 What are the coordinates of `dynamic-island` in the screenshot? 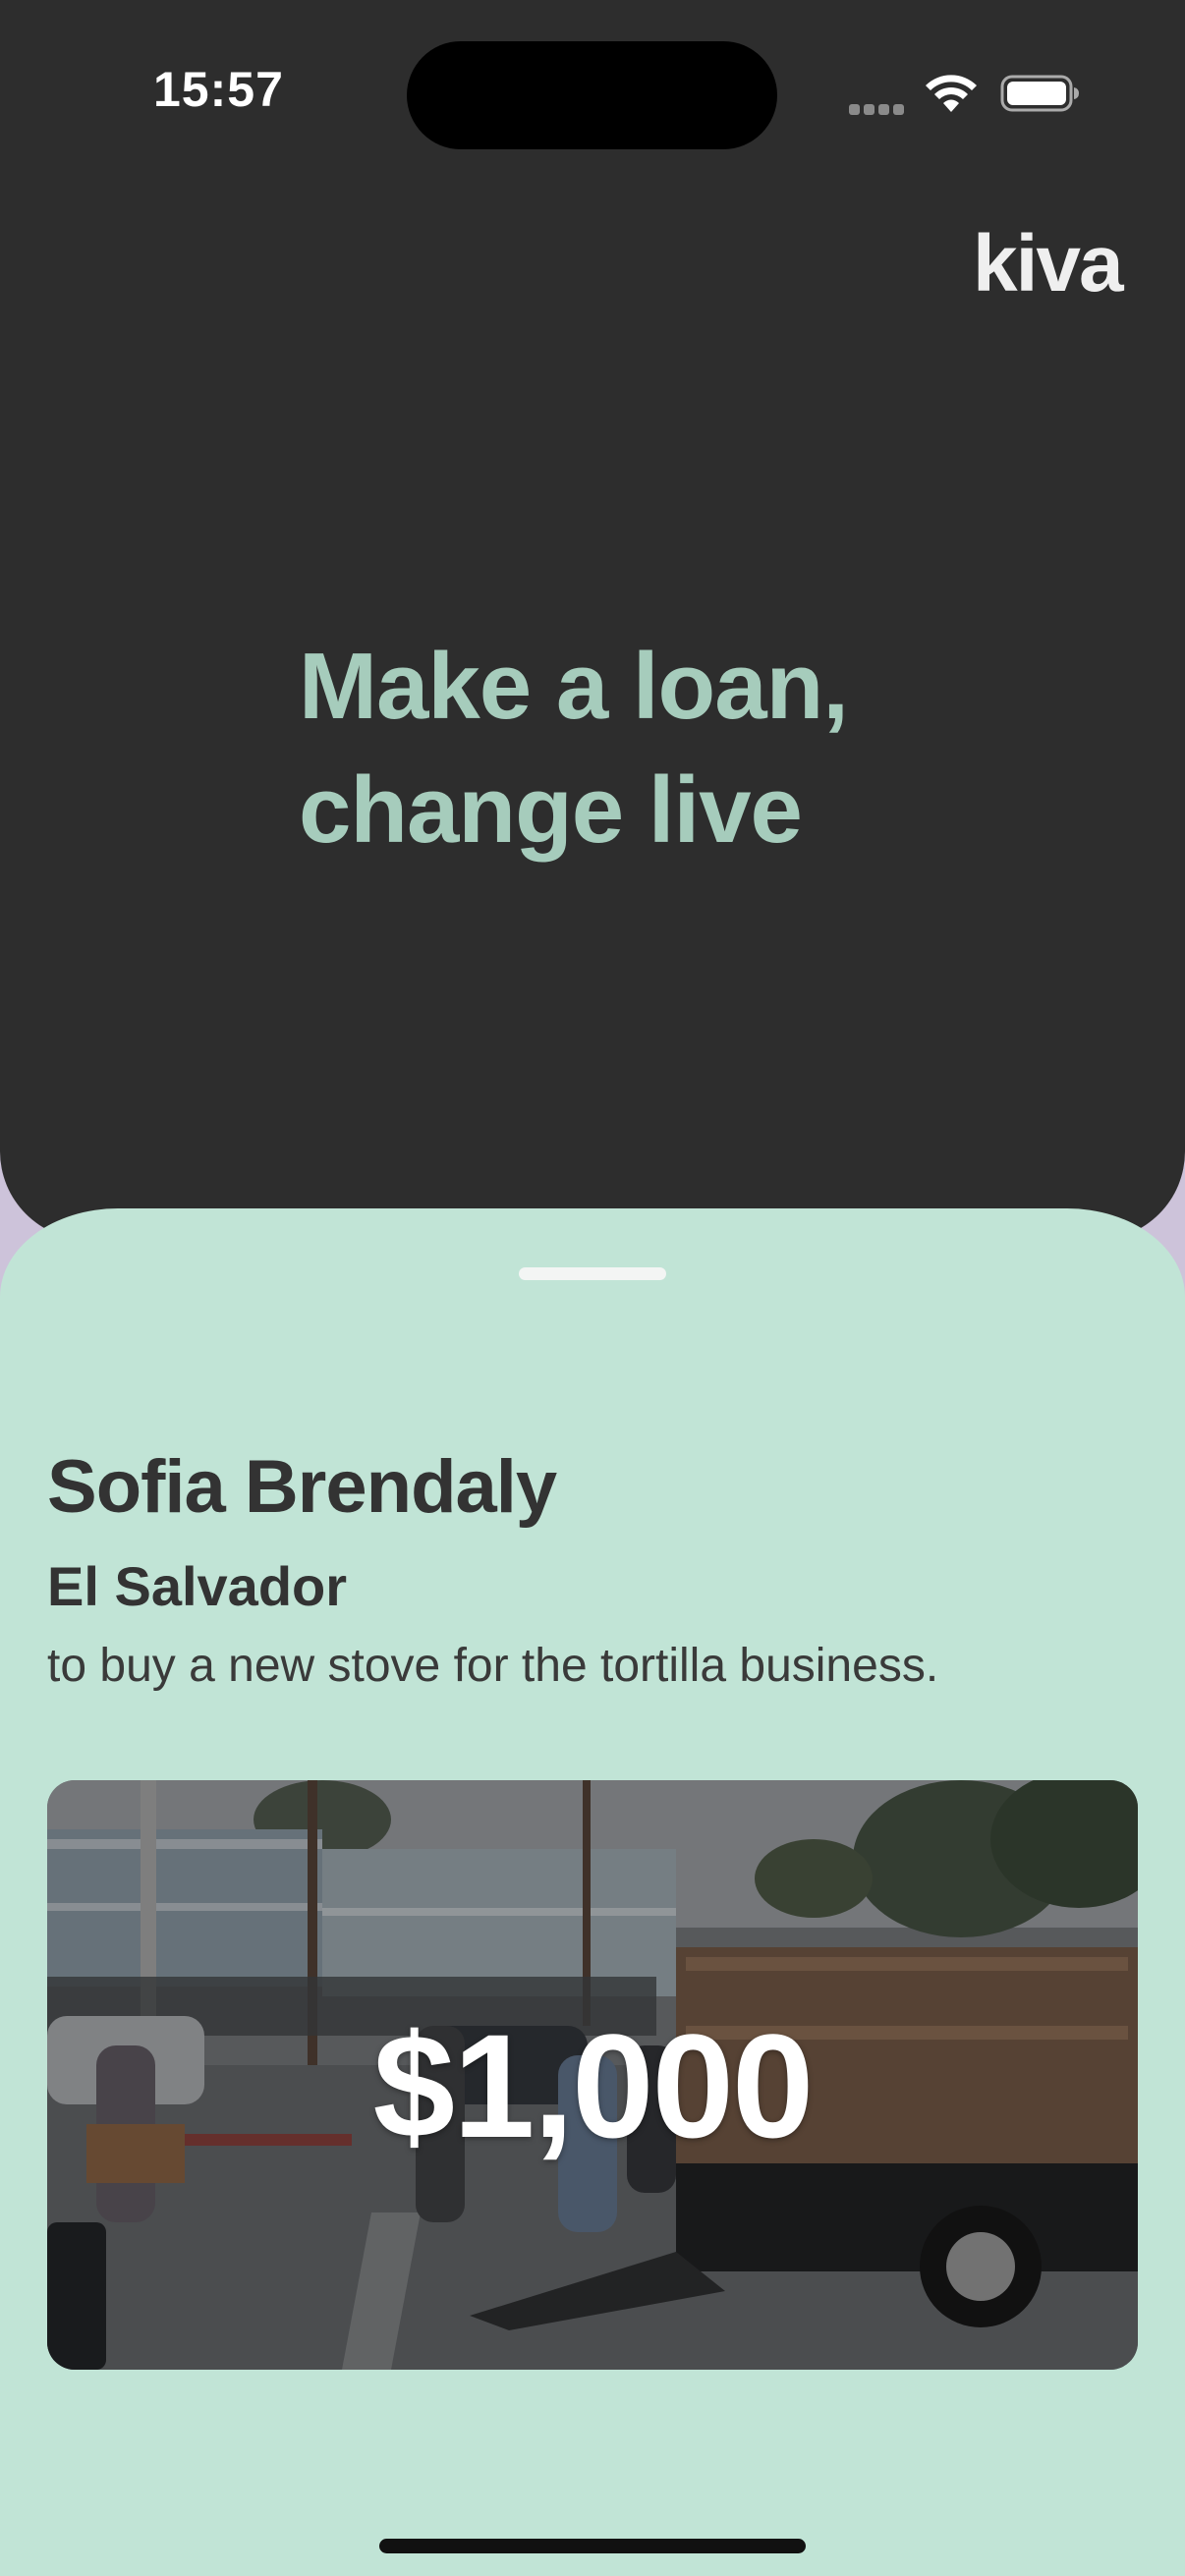 It's located at (592, 95).